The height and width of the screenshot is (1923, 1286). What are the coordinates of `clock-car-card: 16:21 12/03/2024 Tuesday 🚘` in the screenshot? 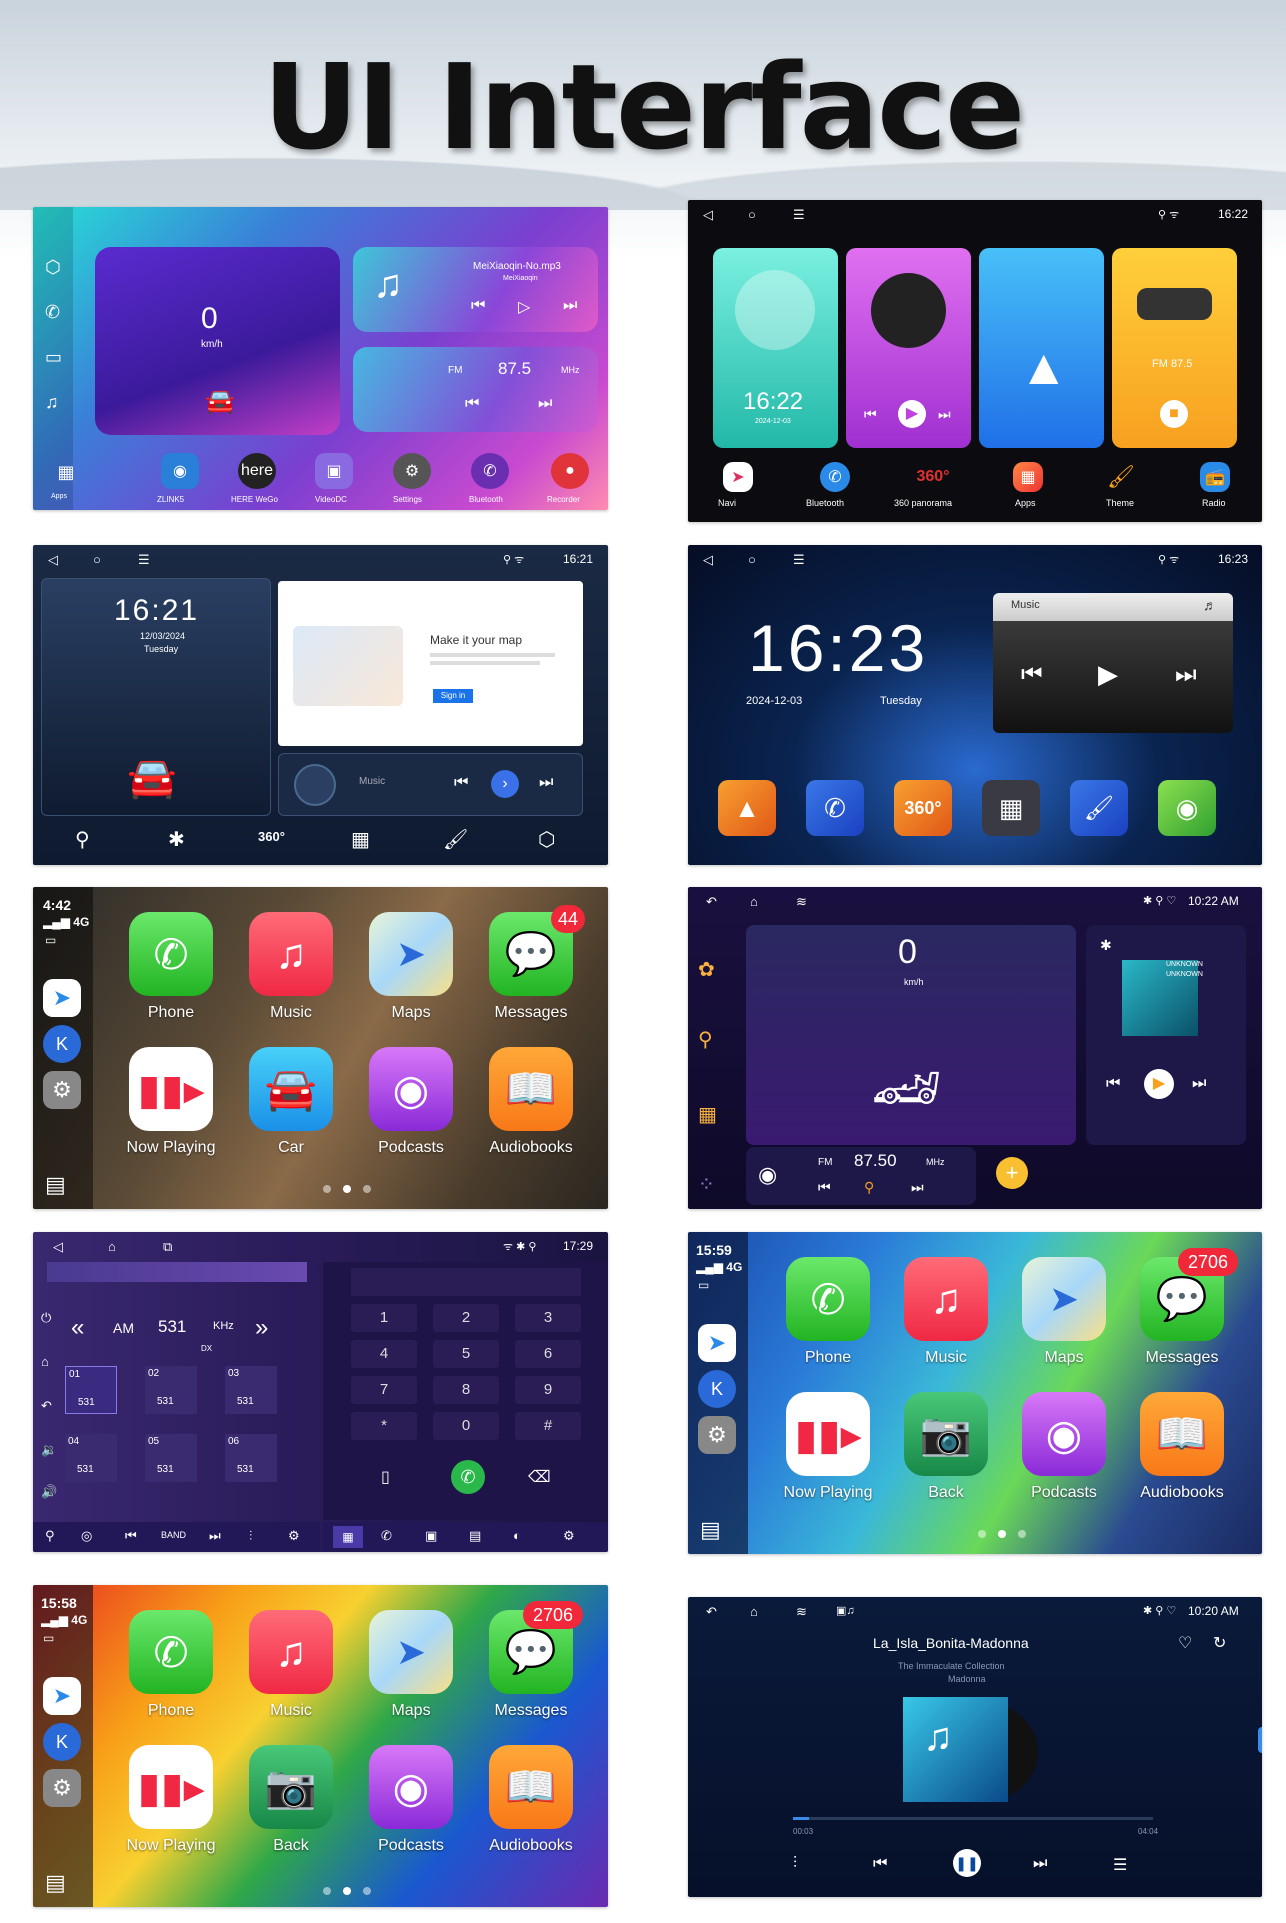 It's located at (156, 697).